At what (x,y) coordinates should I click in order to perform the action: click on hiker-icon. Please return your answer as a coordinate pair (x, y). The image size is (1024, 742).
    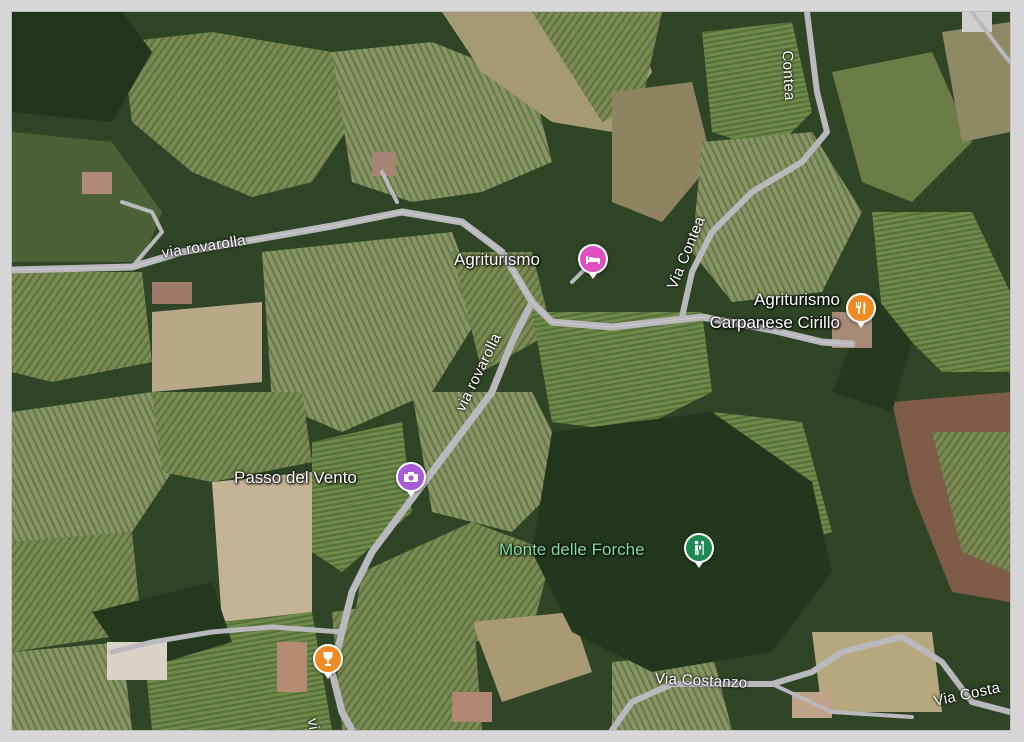
    Looking at the image, I should click on (699, 550).